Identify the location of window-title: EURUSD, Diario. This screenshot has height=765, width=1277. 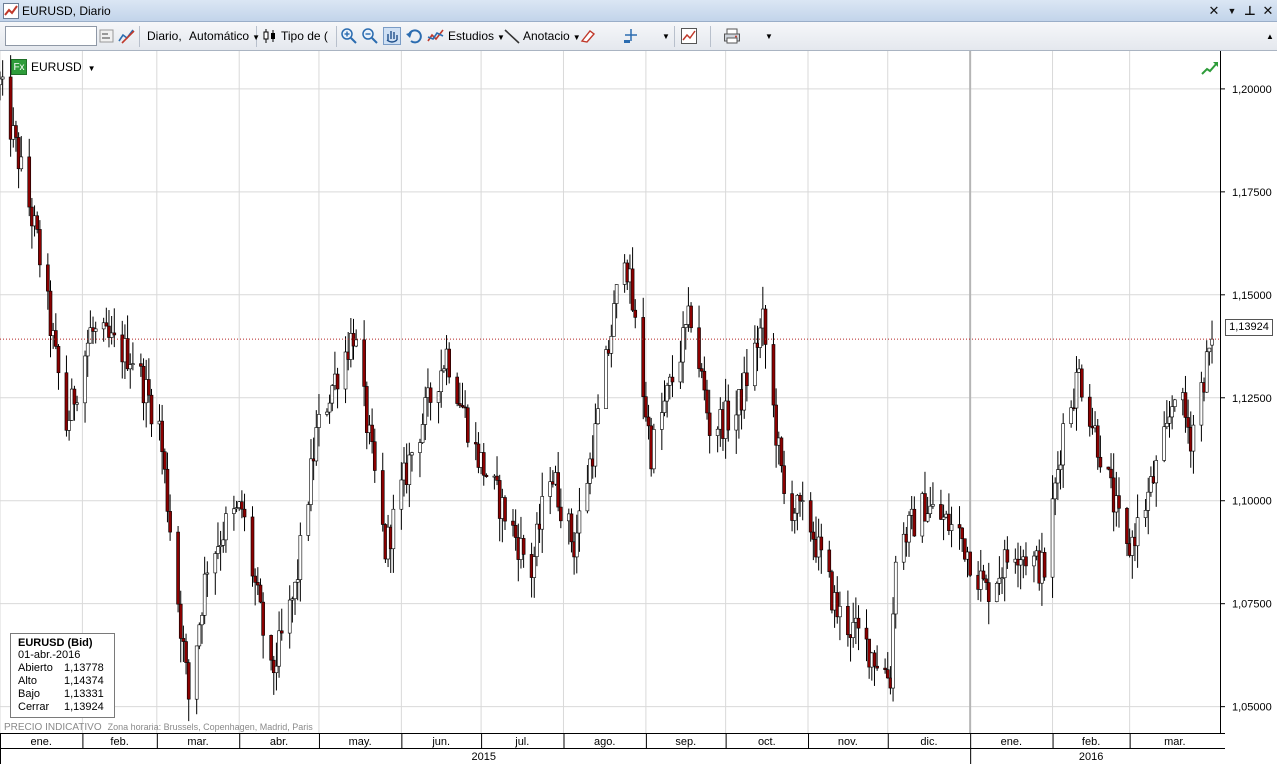
(66, 11).